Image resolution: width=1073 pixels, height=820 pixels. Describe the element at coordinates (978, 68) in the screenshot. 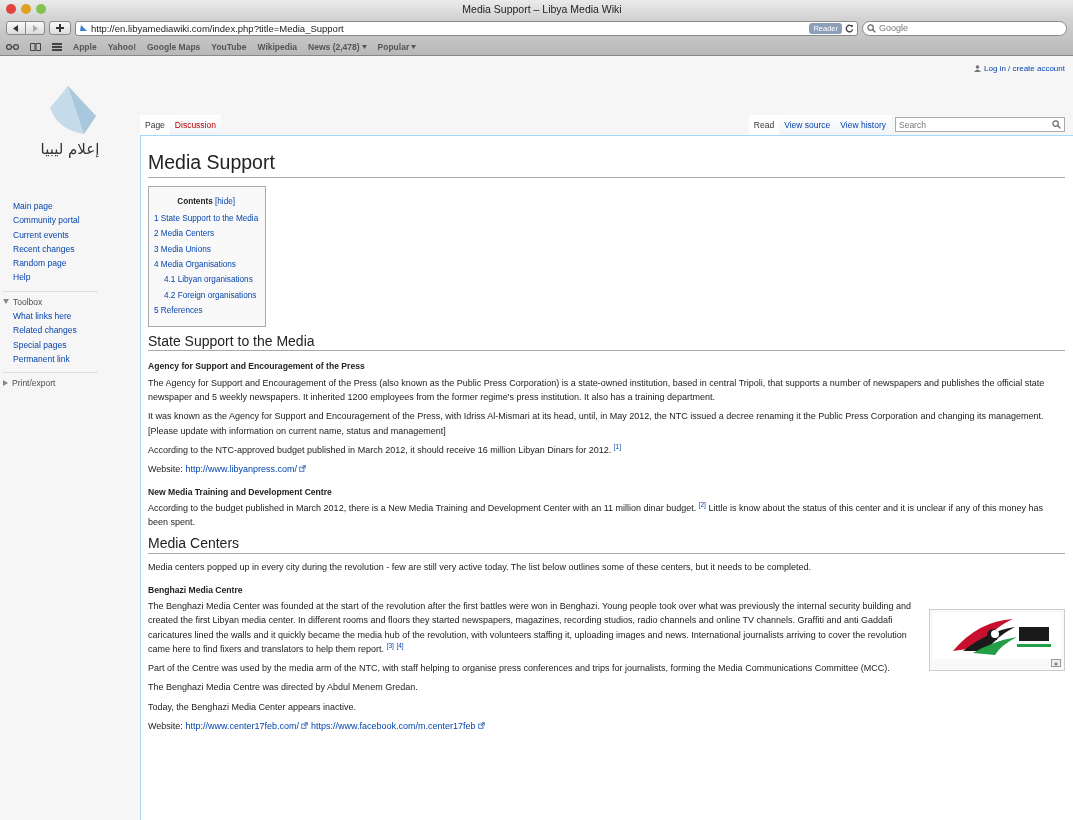

I see `user-icon` at that location.